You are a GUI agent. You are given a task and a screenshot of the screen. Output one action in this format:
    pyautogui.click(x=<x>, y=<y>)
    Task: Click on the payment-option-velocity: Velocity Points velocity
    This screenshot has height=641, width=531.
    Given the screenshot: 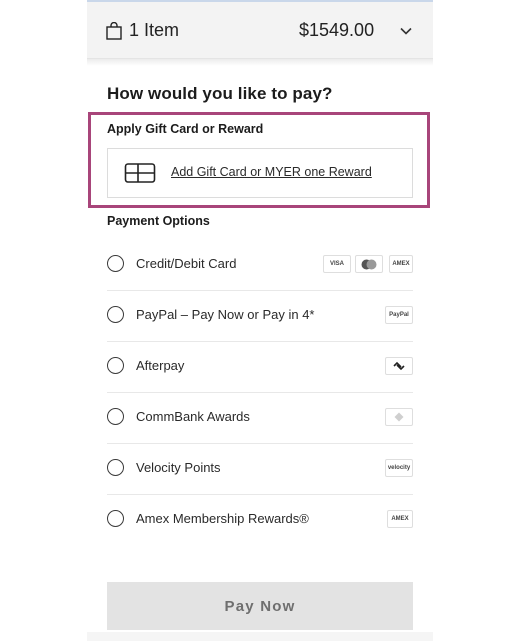 What is the action you would take?
    pyautogui.click(x=260, y=469)
    